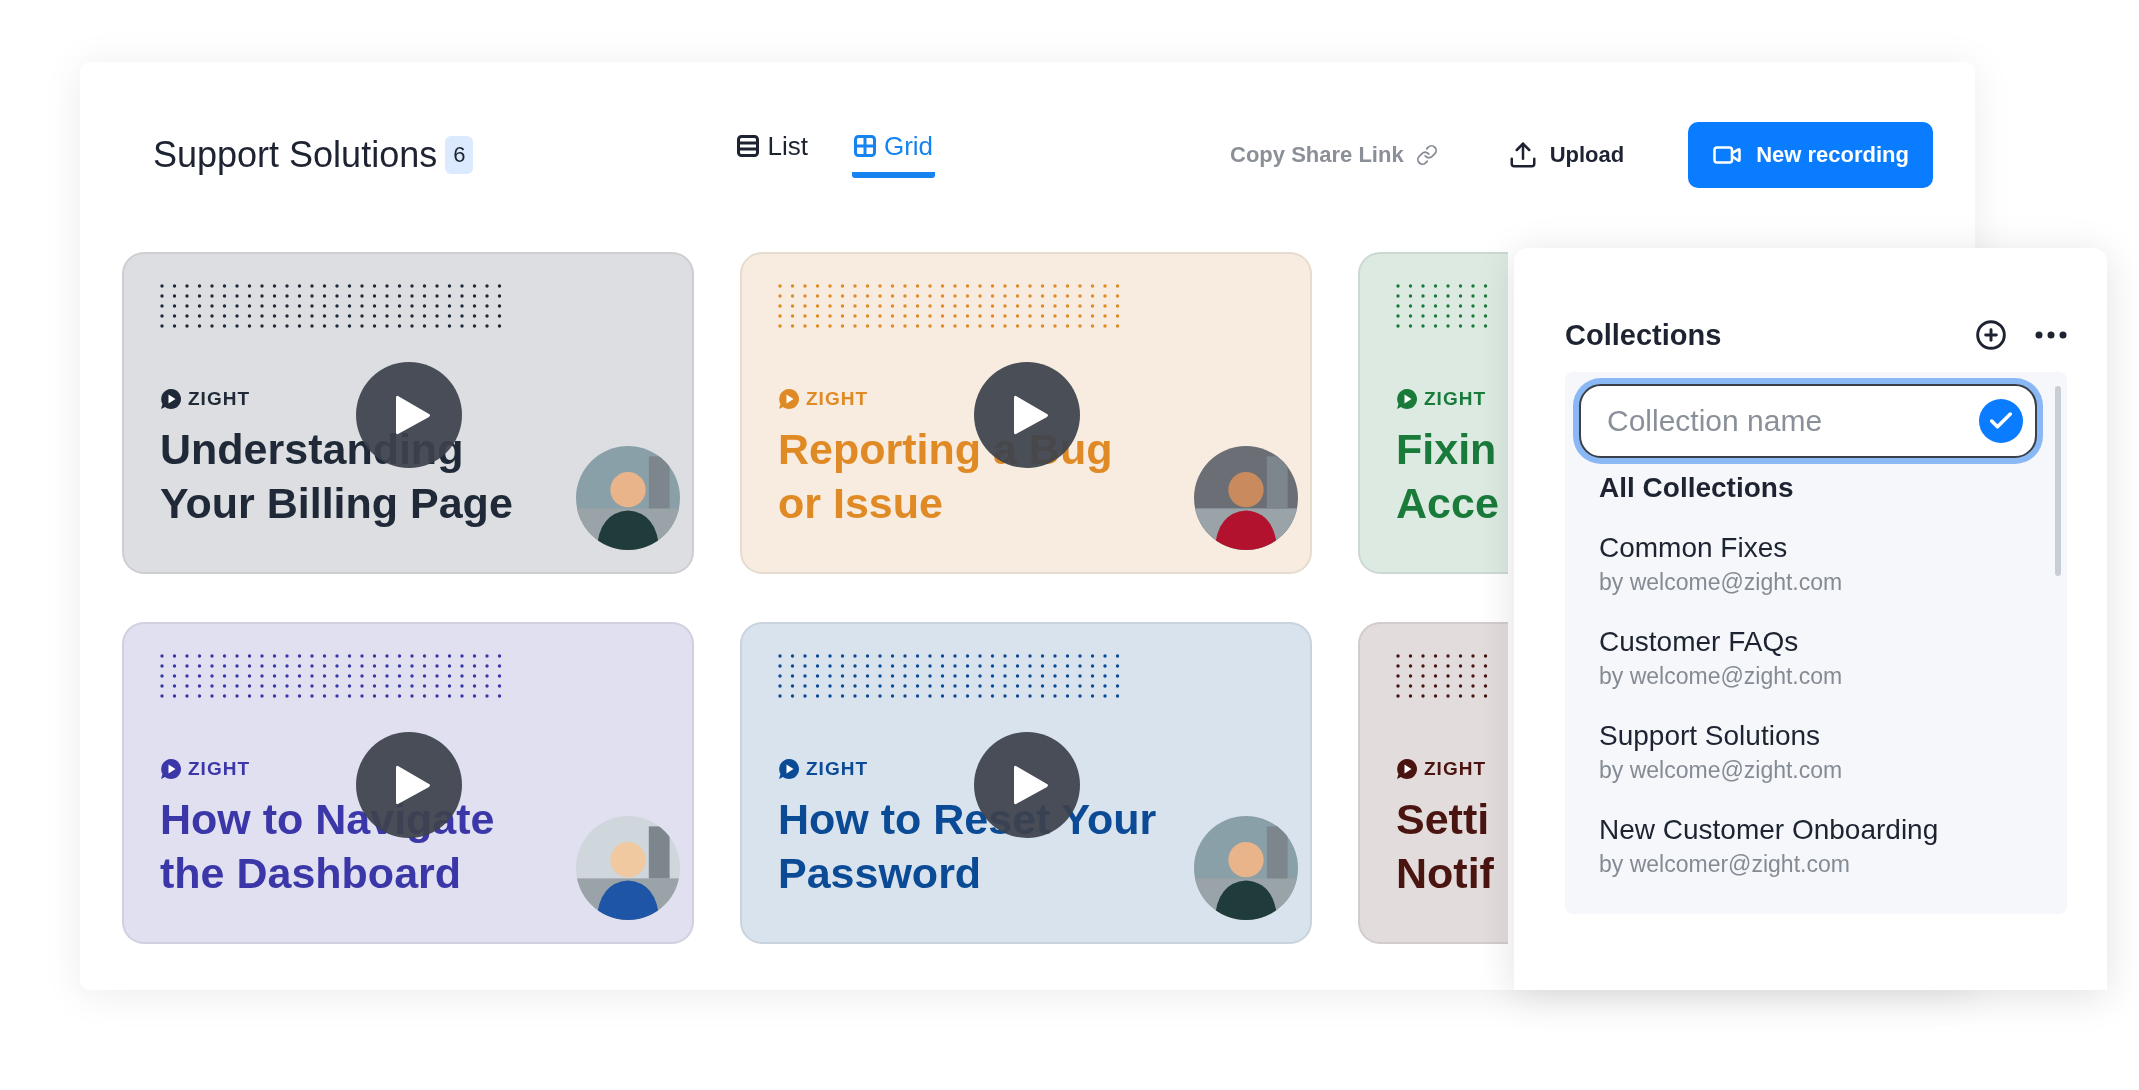 This screenshot has width=2139, height=1090. I want to click on grid-icon, so click(864, 146).